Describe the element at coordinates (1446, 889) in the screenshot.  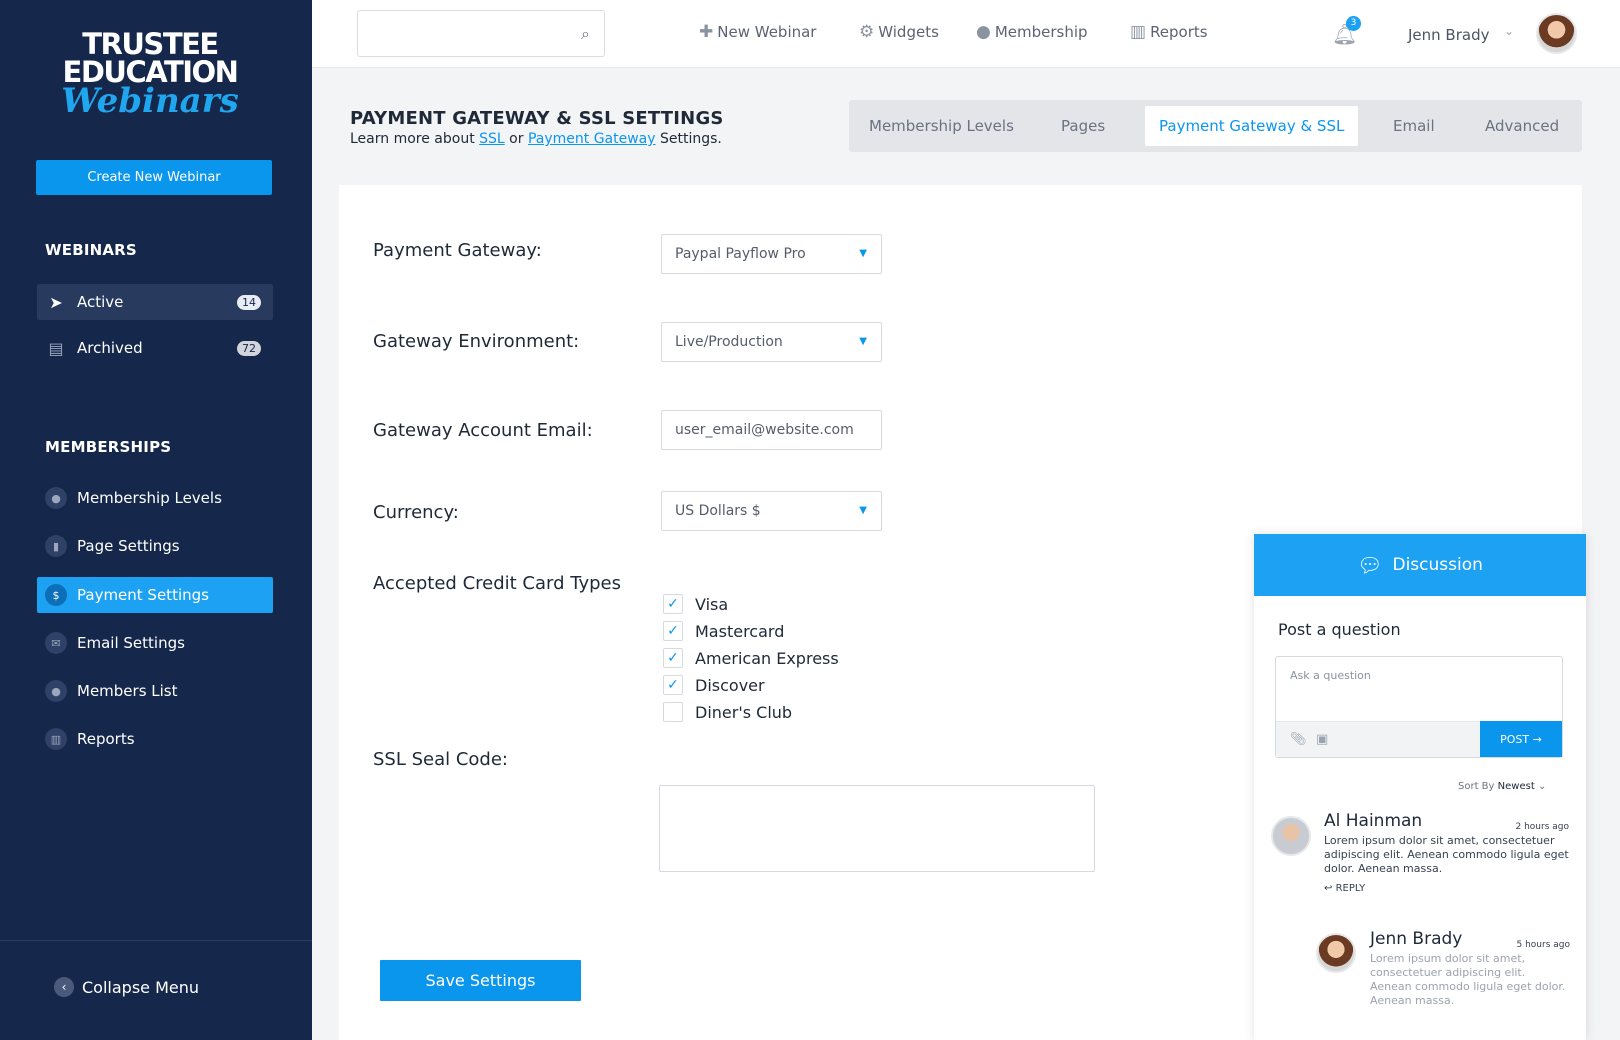
I see `reply-button: ↩ REPLY` at that location.